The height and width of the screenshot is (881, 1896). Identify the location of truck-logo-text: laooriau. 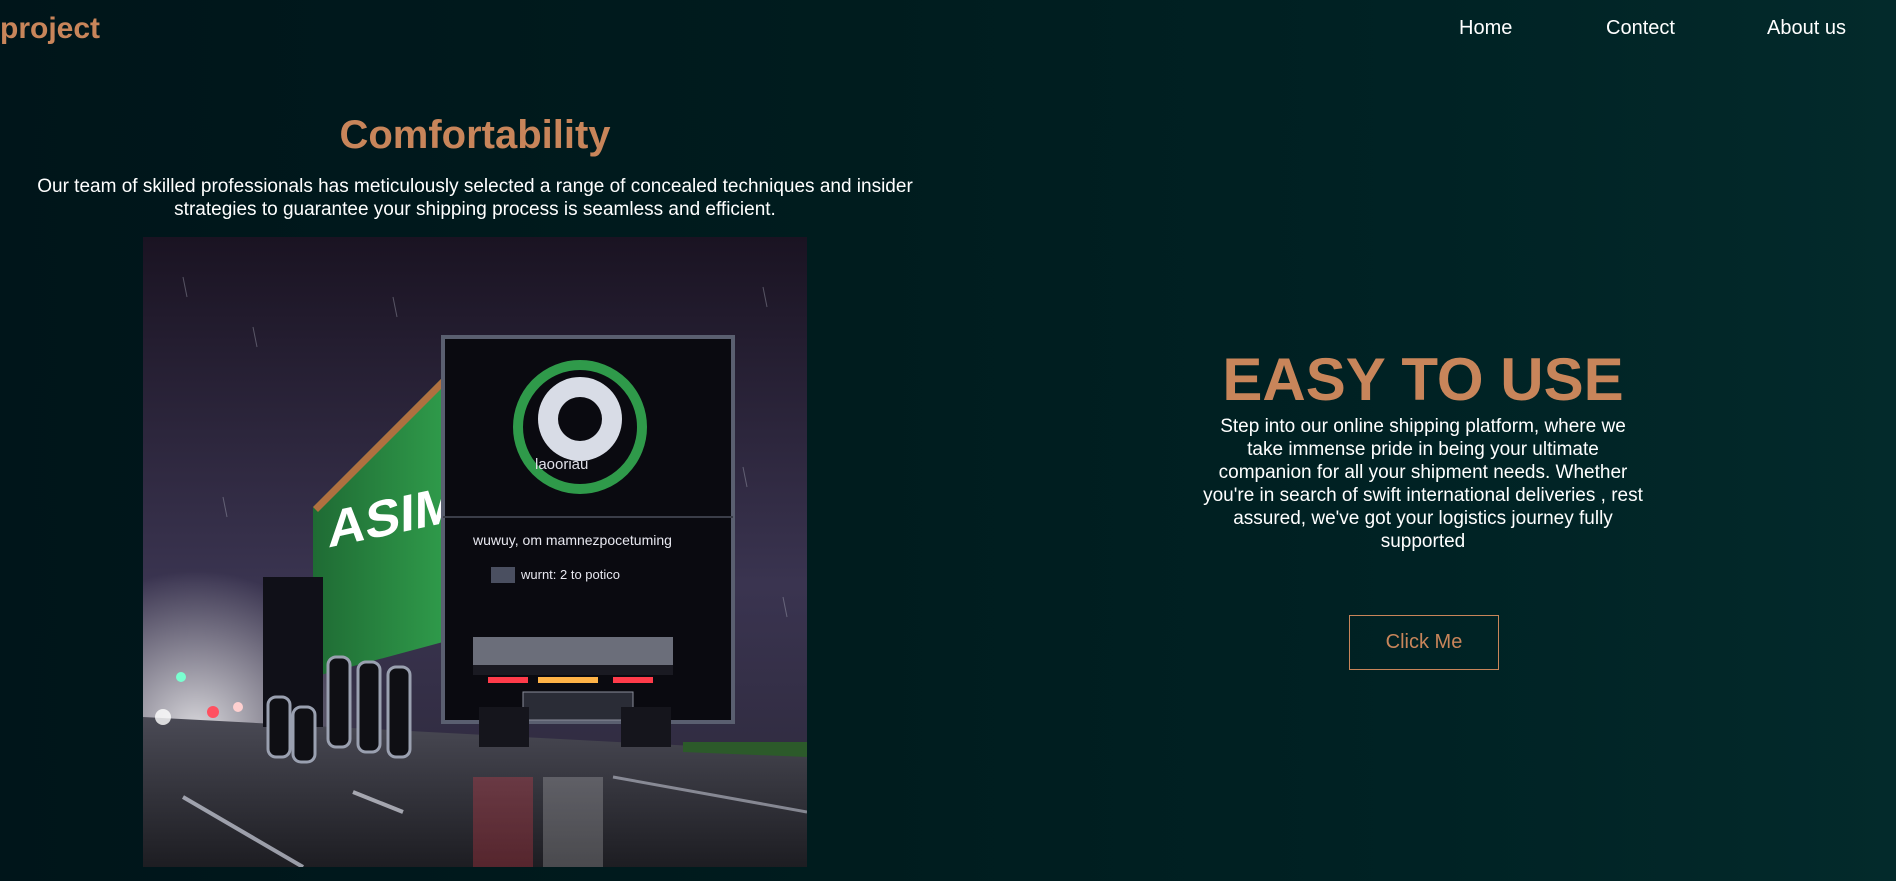
(561, 464).